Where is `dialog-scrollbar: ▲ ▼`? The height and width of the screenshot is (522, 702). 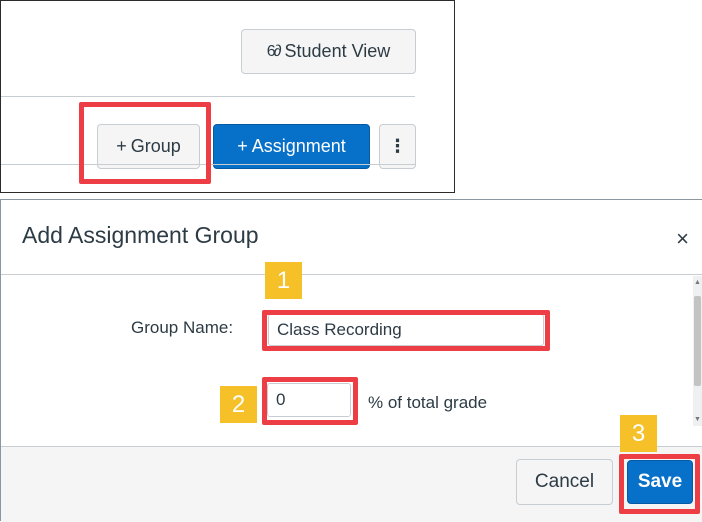 dialog-scrollbar: ▲ ▼ is located at coordinates (697, 351).